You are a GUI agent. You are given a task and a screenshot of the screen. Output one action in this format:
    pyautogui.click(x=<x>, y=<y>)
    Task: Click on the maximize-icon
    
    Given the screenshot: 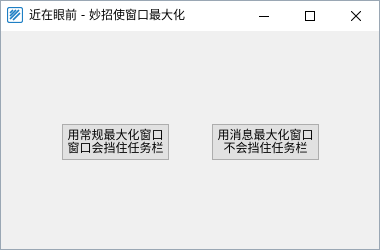 What is the action you would take?
    pyautogui.click(x=310, y=16)
    